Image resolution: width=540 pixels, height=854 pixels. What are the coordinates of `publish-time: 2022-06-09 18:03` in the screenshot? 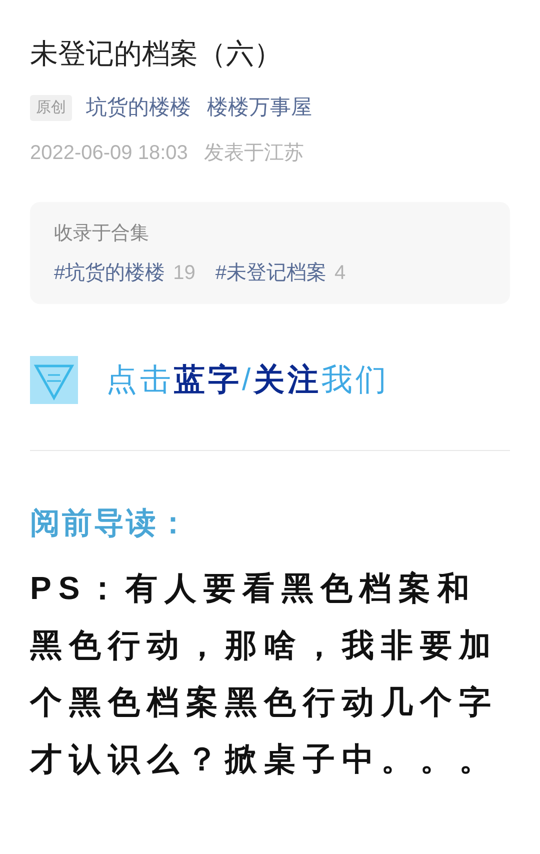 It's located at (109, 153).